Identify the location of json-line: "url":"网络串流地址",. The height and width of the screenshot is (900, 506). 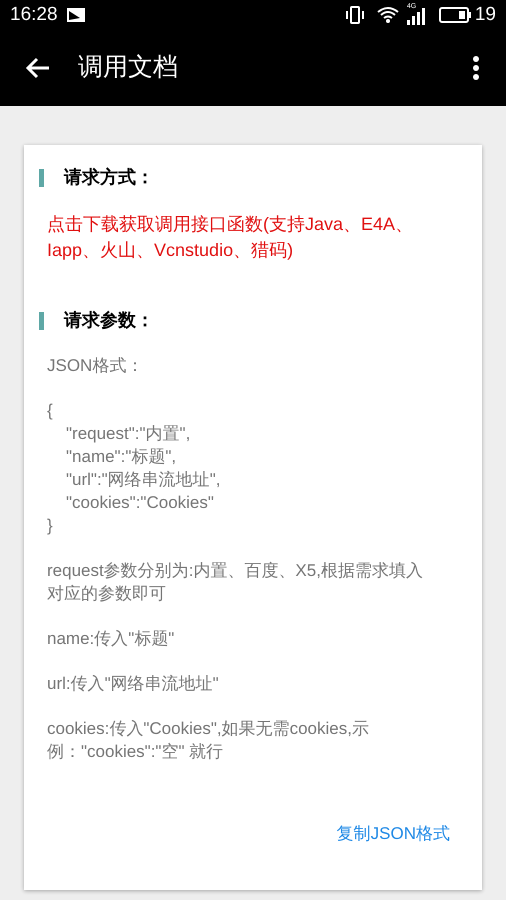
(143, 480).